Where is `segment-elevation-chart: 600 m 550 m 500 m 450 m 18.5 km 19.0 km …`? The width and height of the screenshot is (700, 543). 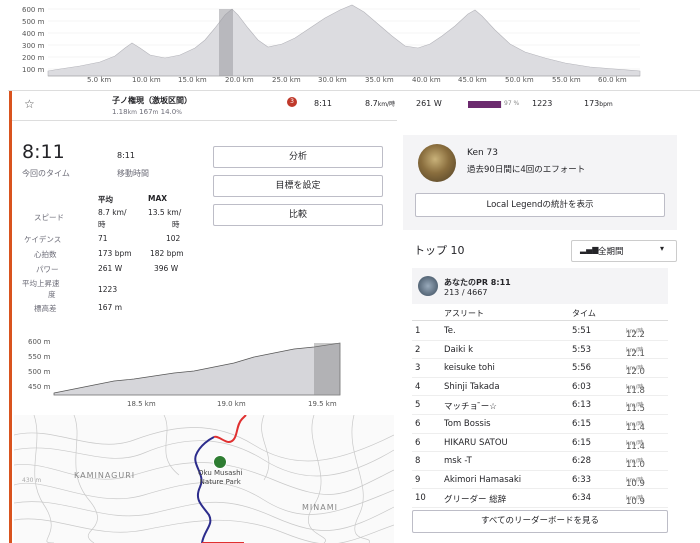
segment-elevation-chart: 600 m 550 m 500 m 450 m 18.5 km 19.0 km … is located at coordinates (179, 374).